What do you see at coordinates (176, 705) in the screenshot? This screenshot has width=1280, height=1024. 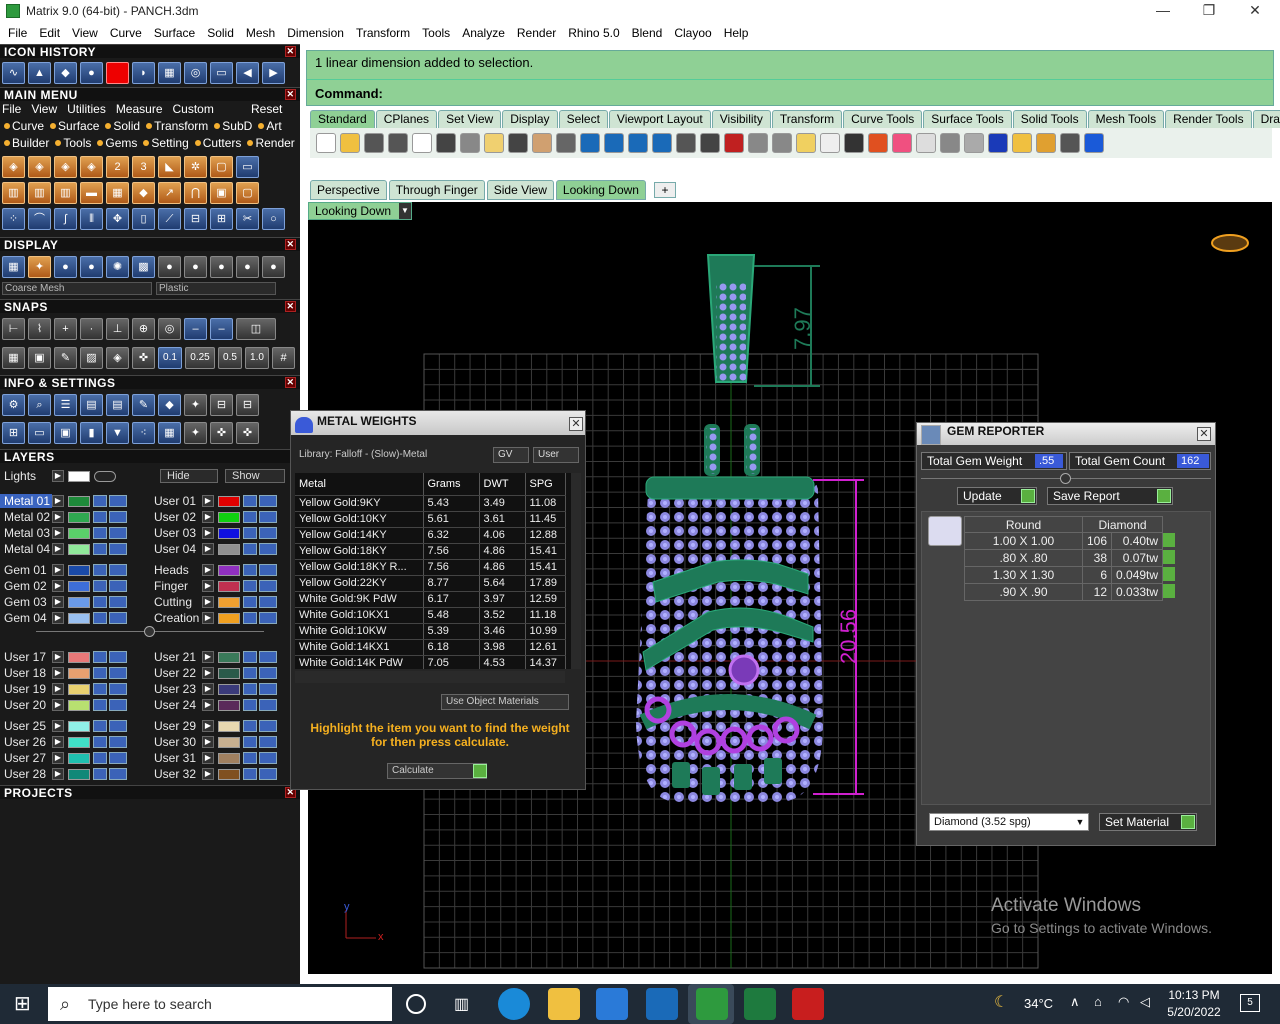 I see `layer-name: User 24` at bounding box center [176, 705].